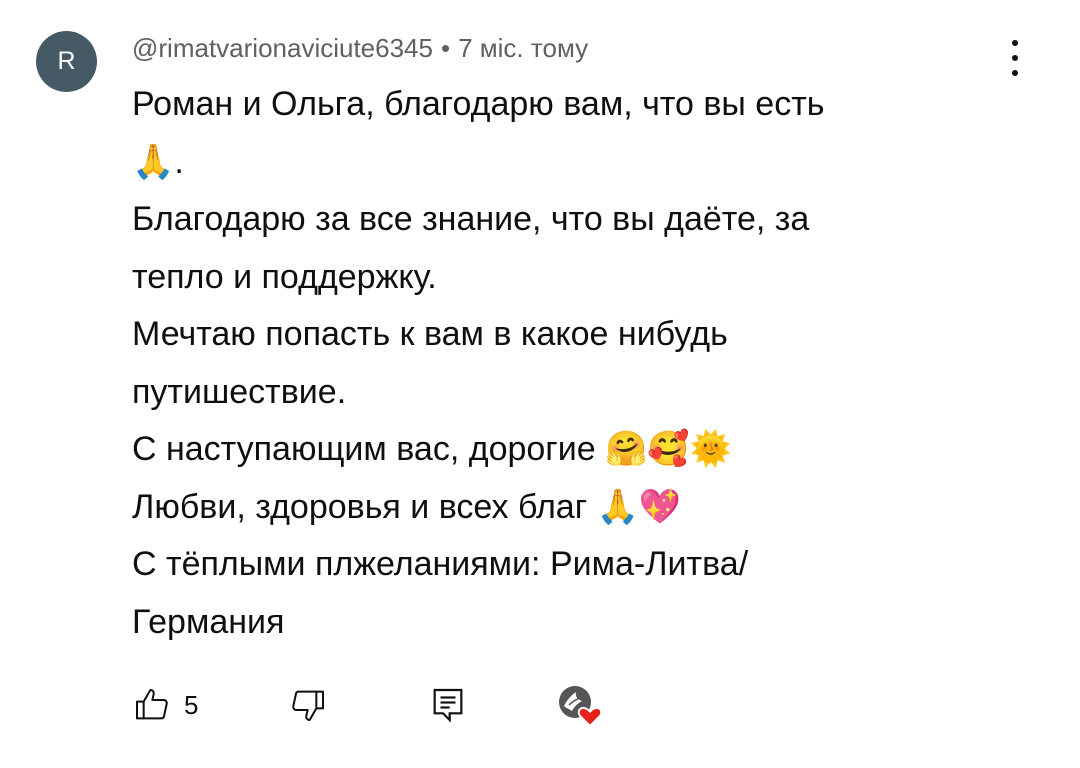  I want to click on like-count: 5, so click(191, 704).